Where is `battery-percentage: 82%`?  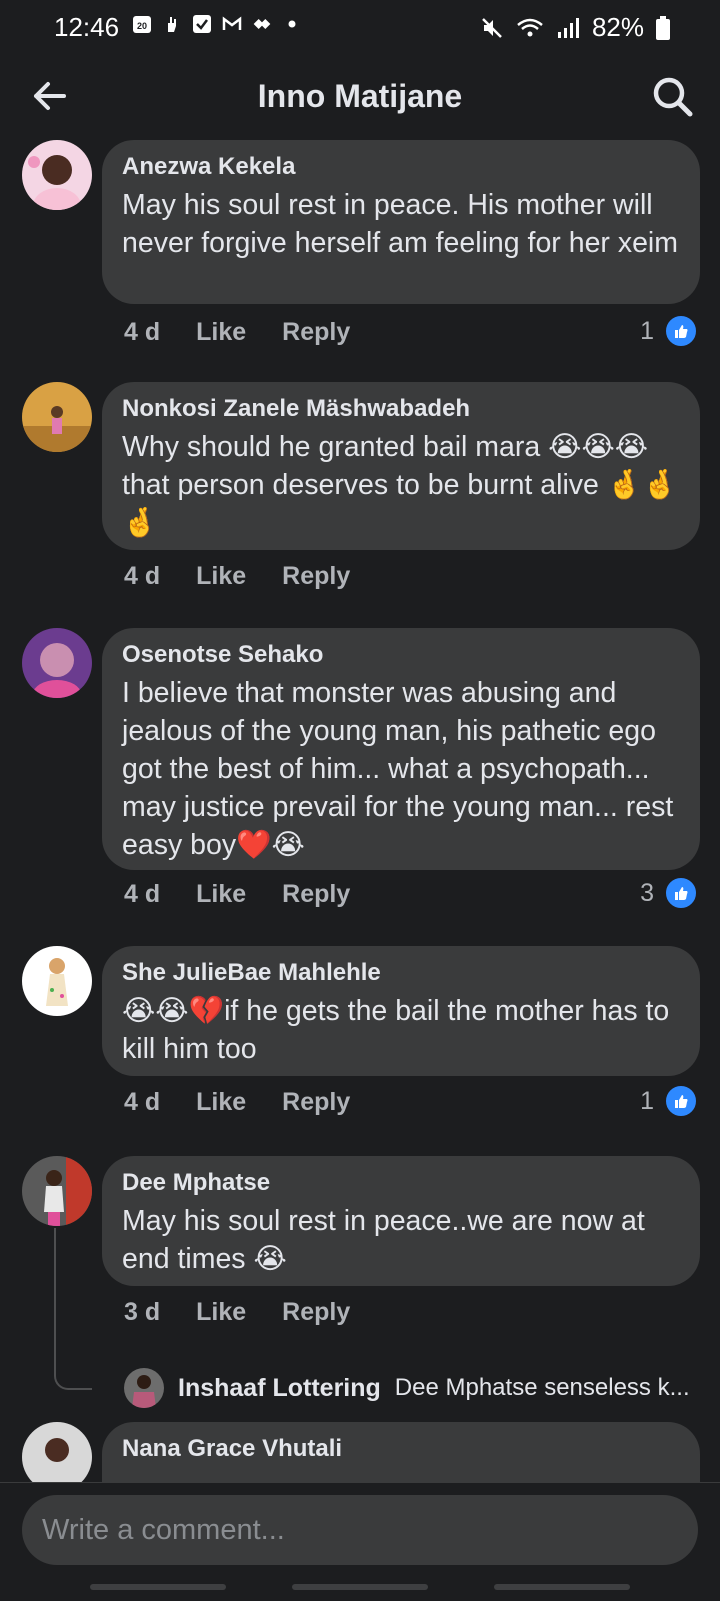 battery-percentage: 82% is located at coordinates (617, 27).